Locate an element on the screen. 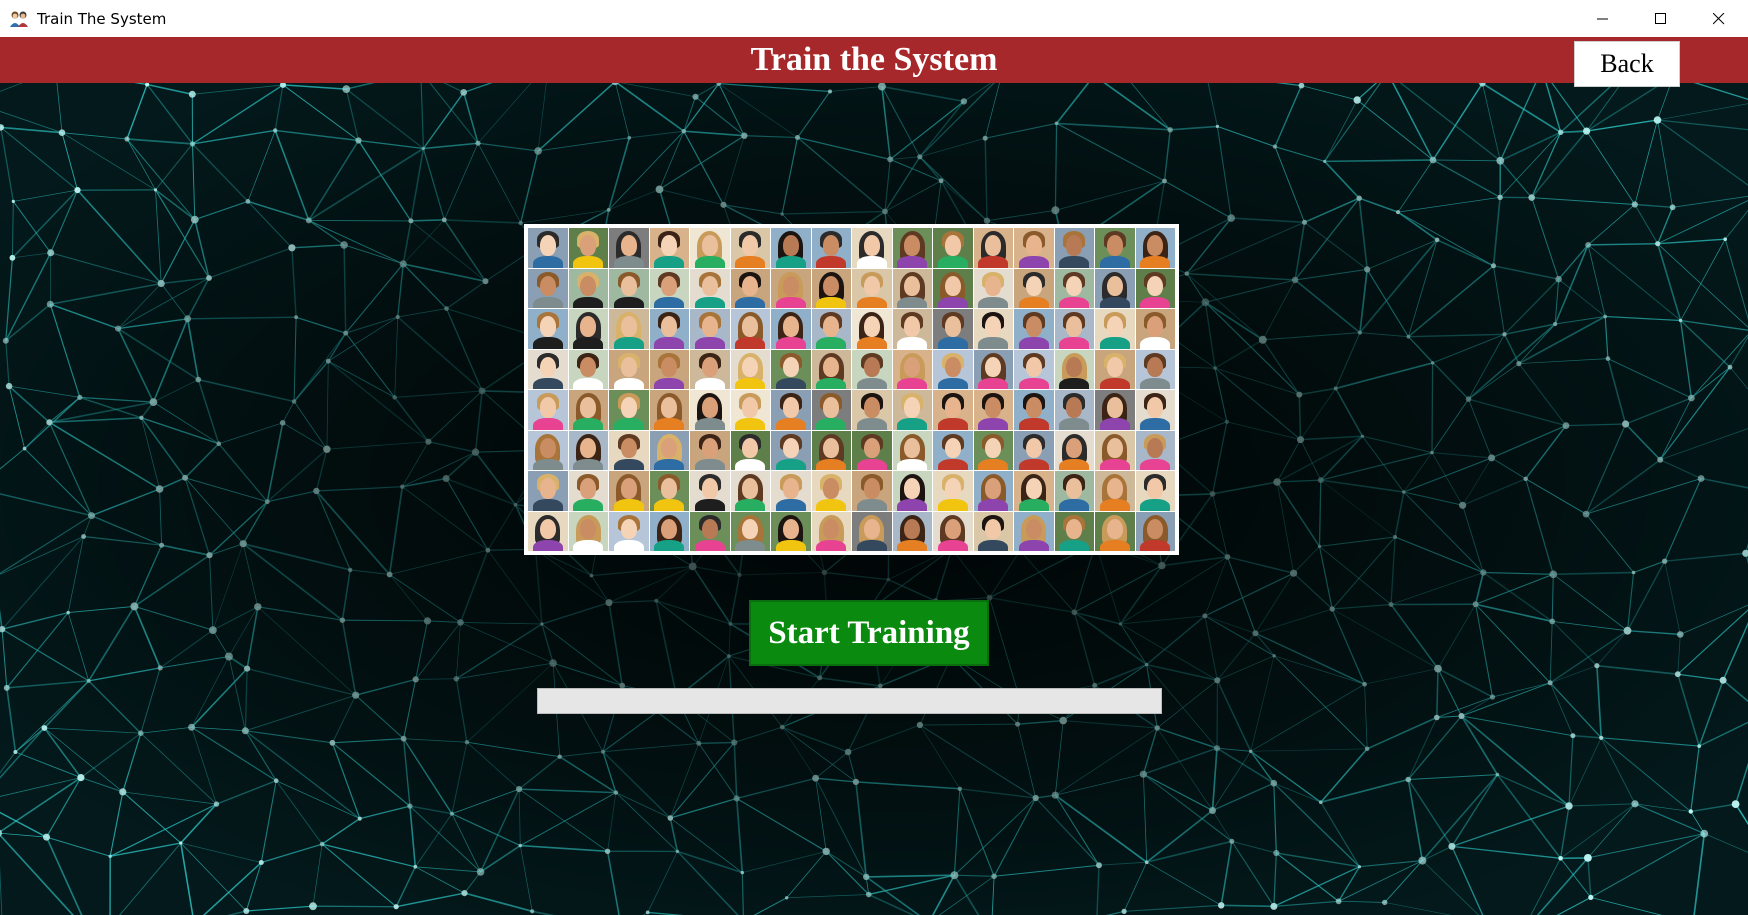  start-training-button: Start Training is located at coordinates (869, 633).